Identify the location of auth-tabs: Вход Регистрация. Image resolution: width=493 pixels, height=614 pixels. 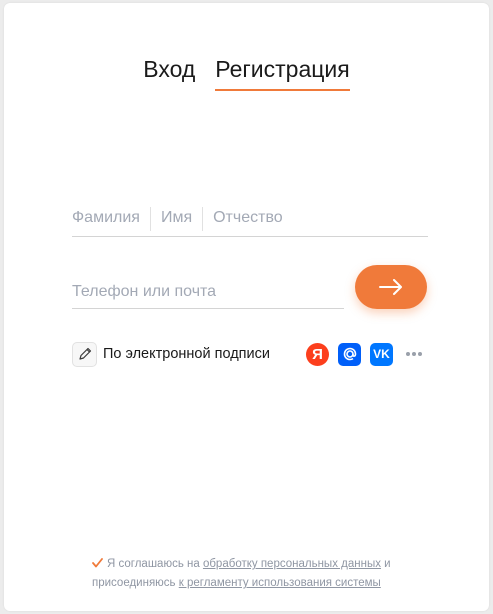
(246, 73).